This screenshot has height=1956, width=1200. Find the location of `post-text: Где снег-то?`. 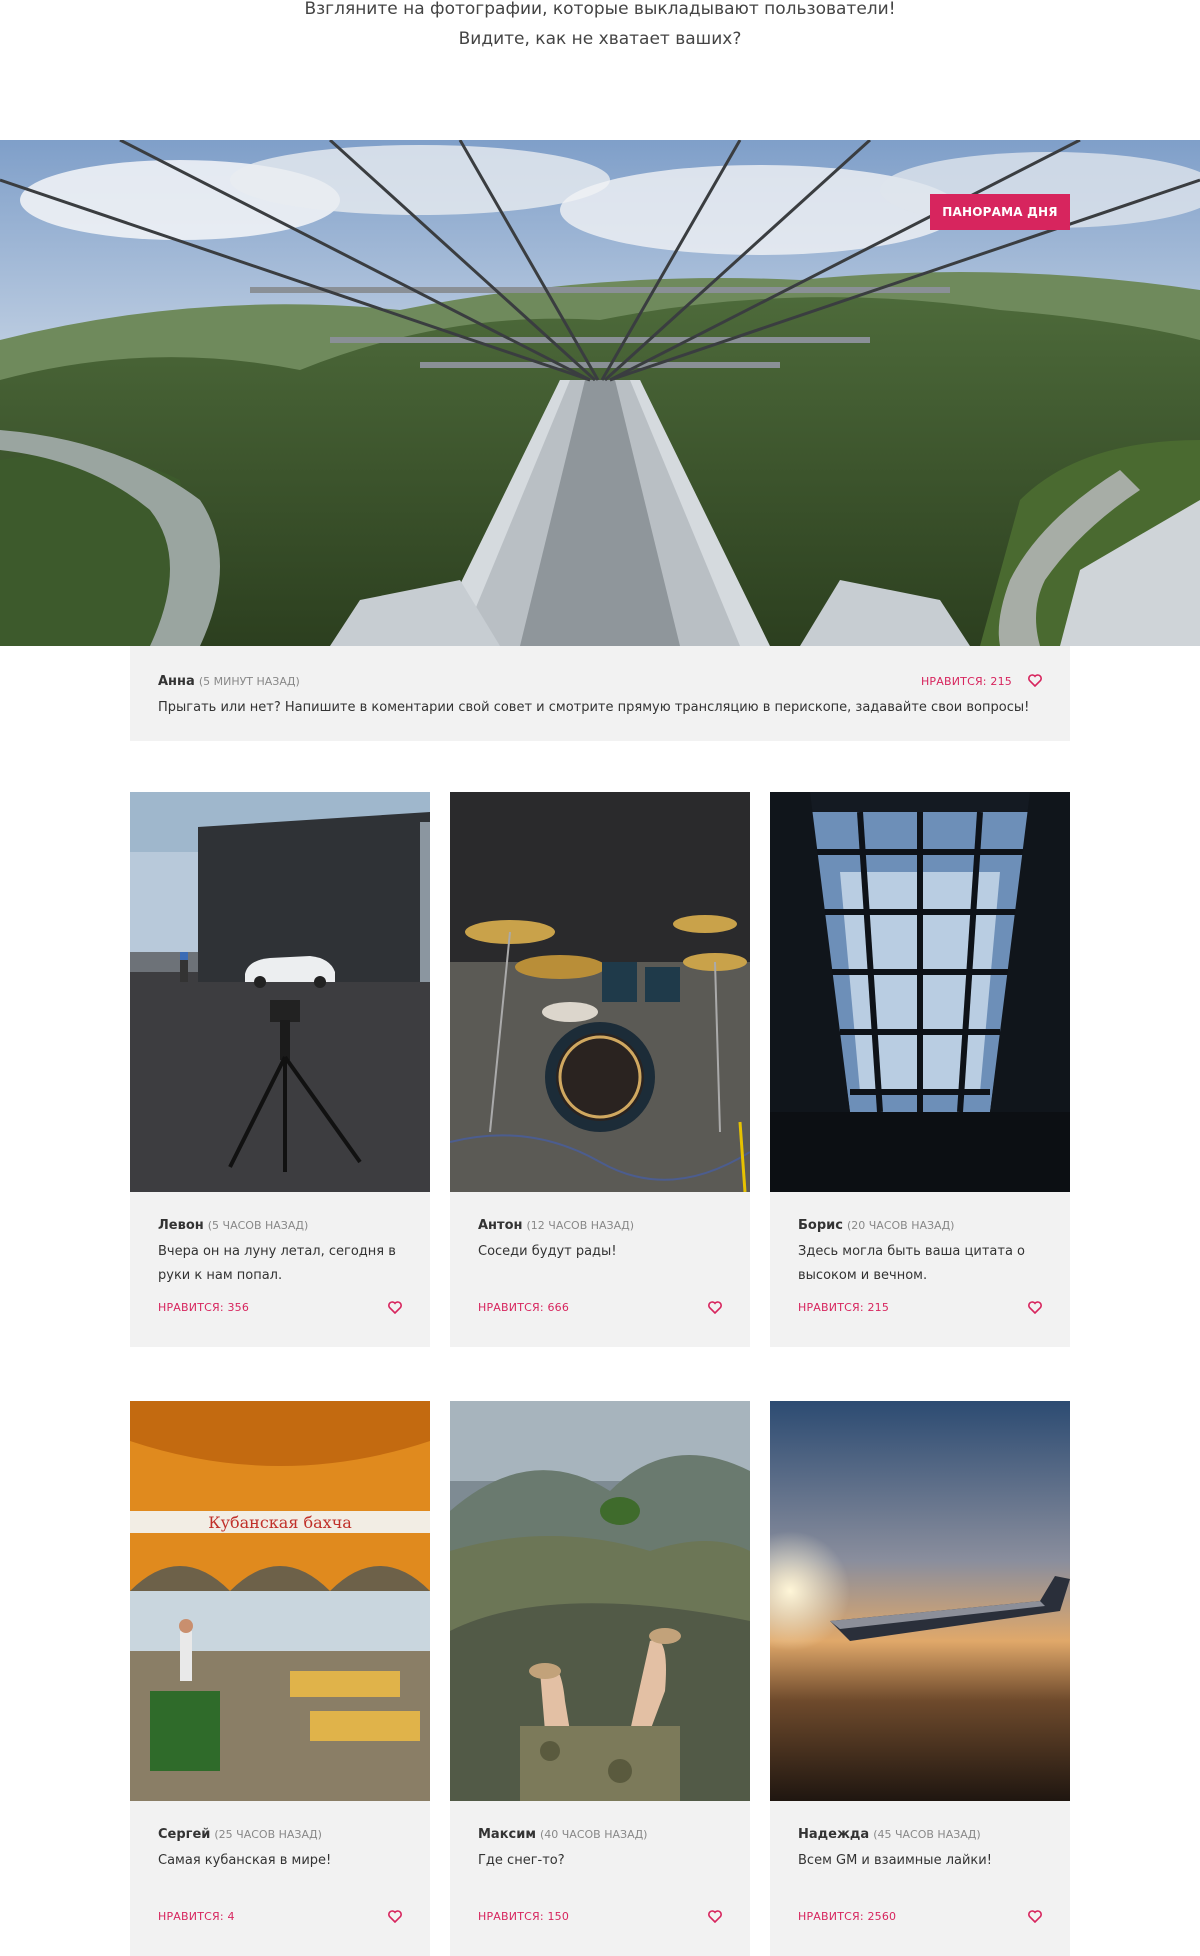

post-text: Где снег-то? is located at coordinates (521, 1860).